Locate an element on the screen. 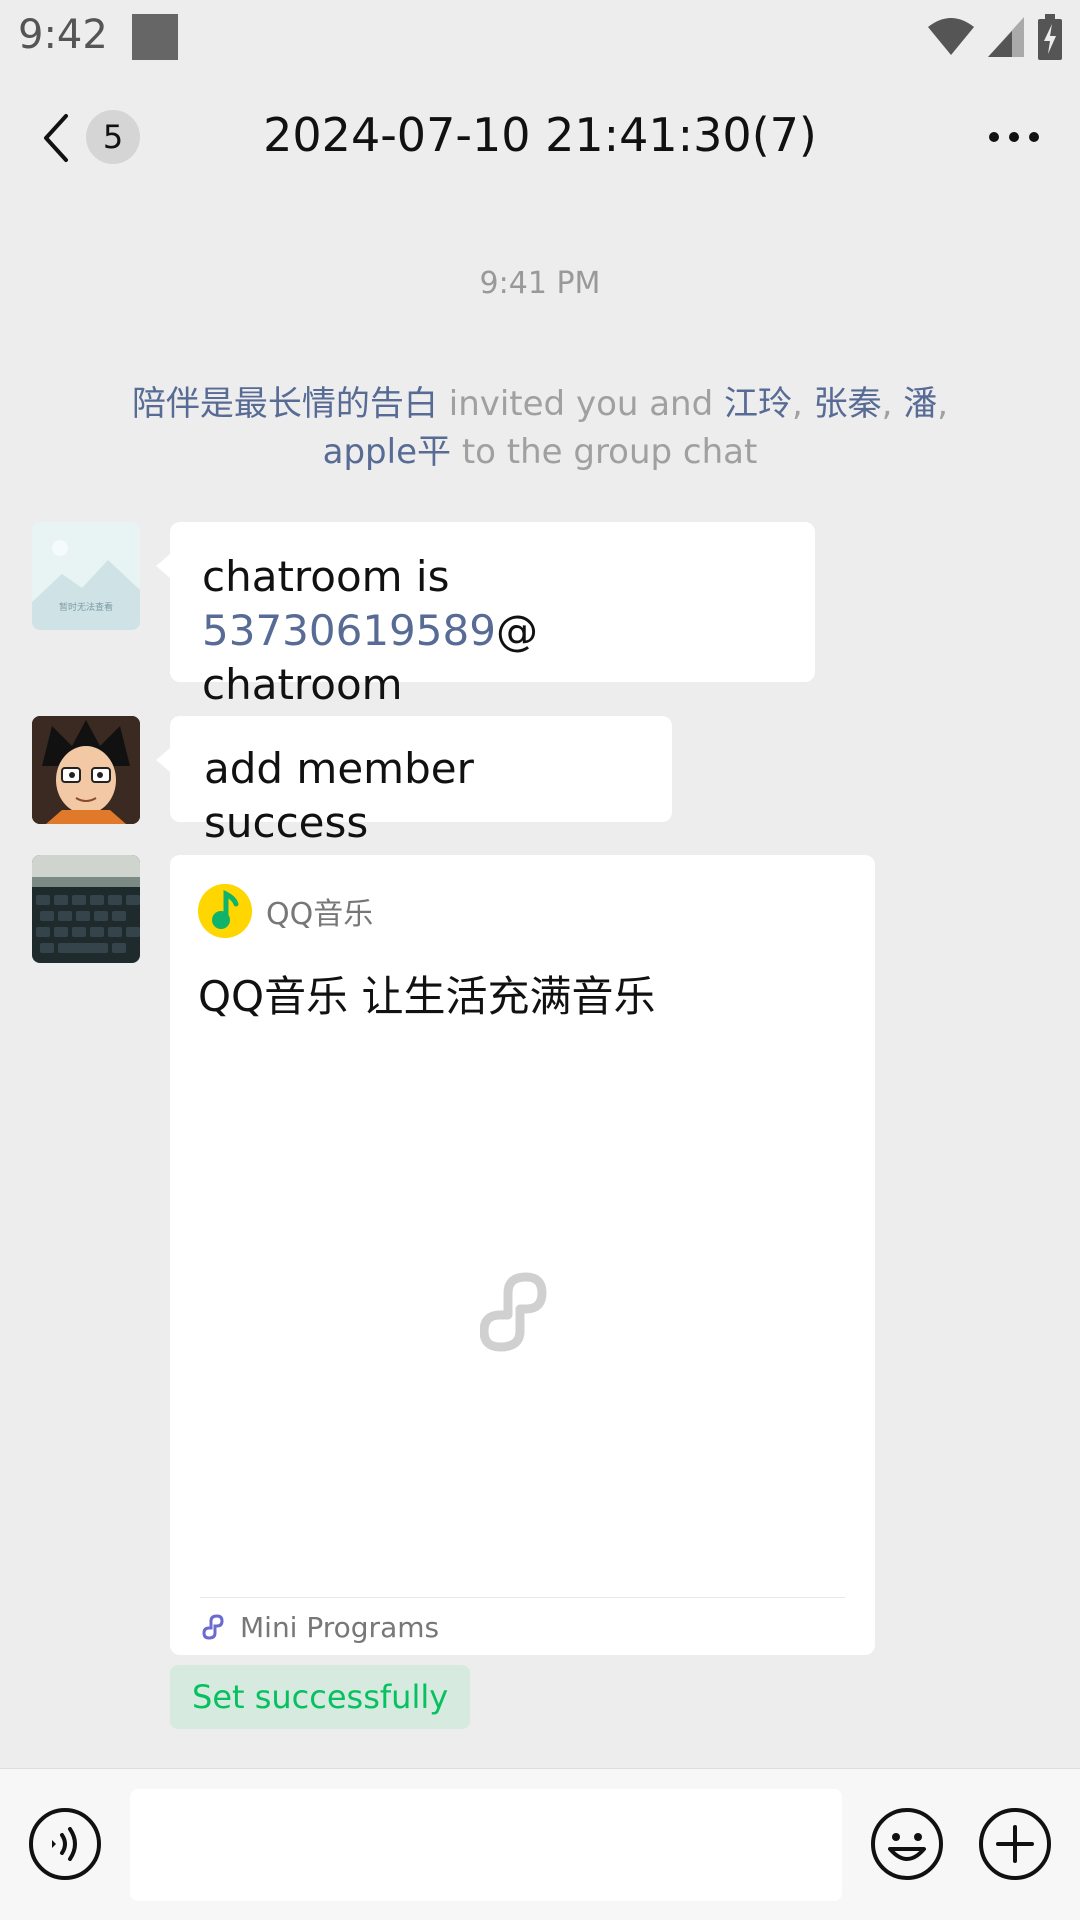 The width and height of the screenshot is (1080, 1920). message-input is located at coordinates (486, 1845).